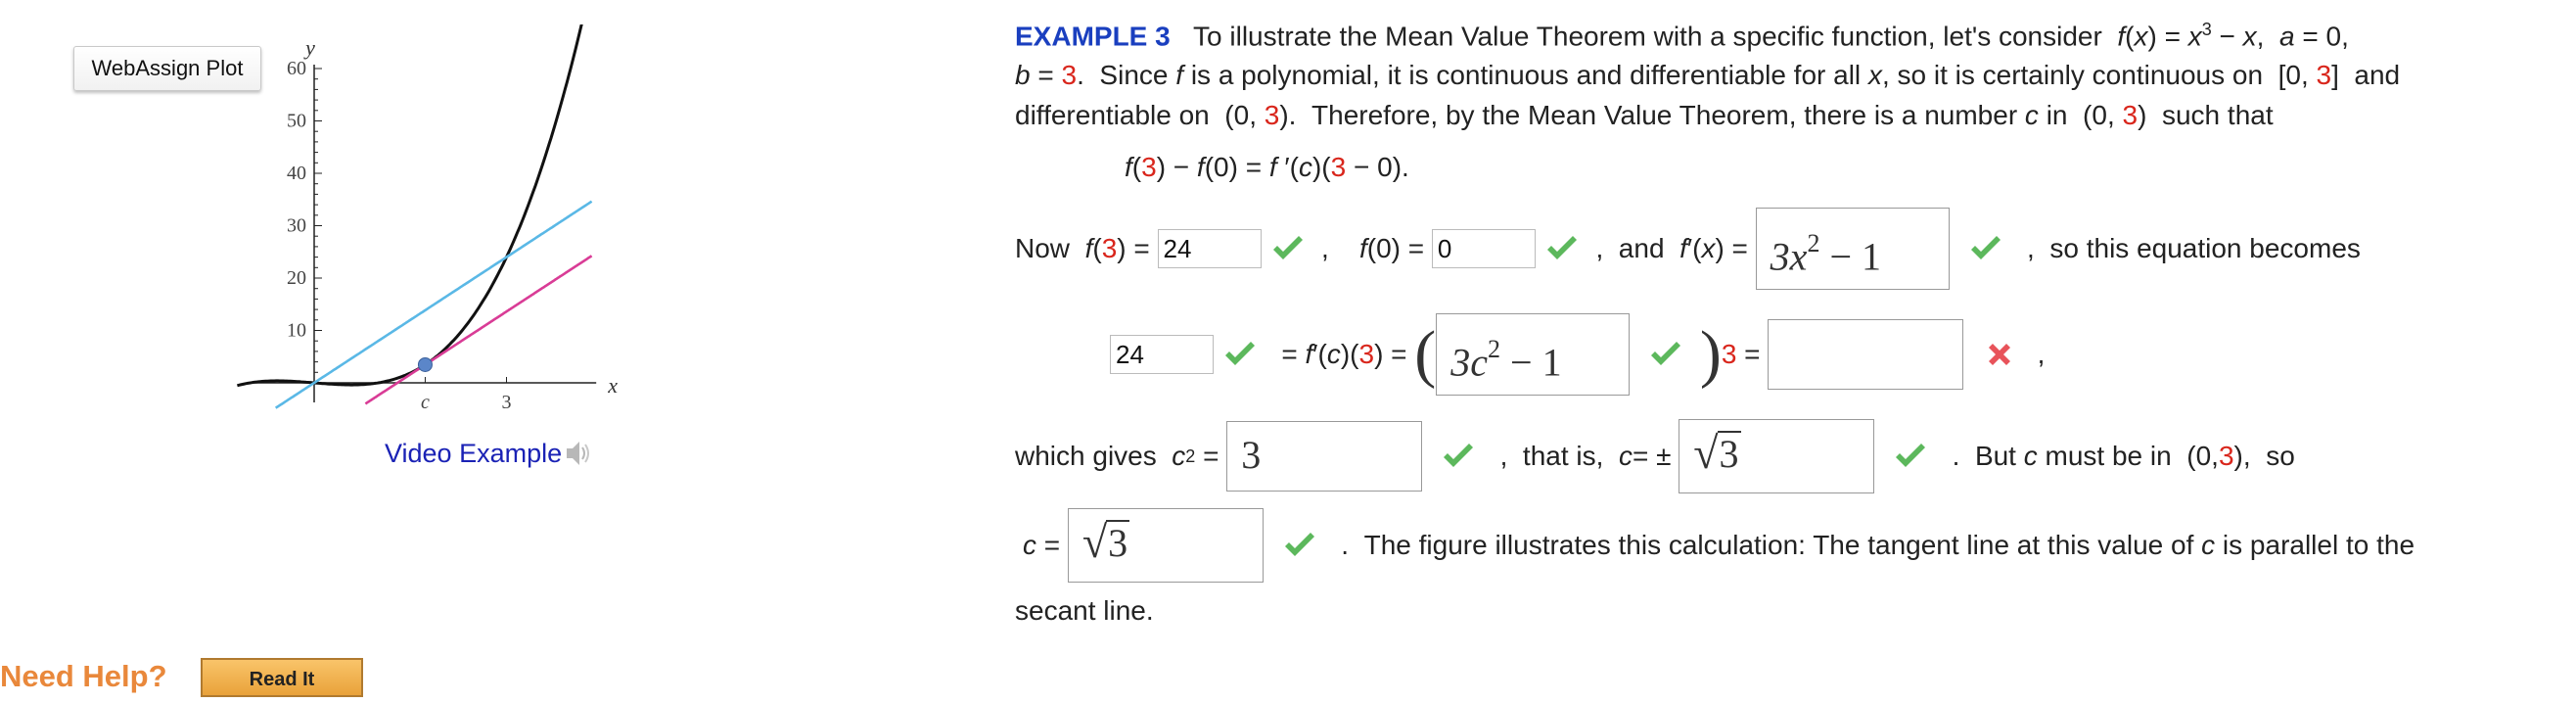 Image resolution: width=2576 pixels, height=703 pixels. What do you see at coordinates (2000, 354) in the screenshot?
I see `incorrect-x-icon` at bounding box center [2000, 354].